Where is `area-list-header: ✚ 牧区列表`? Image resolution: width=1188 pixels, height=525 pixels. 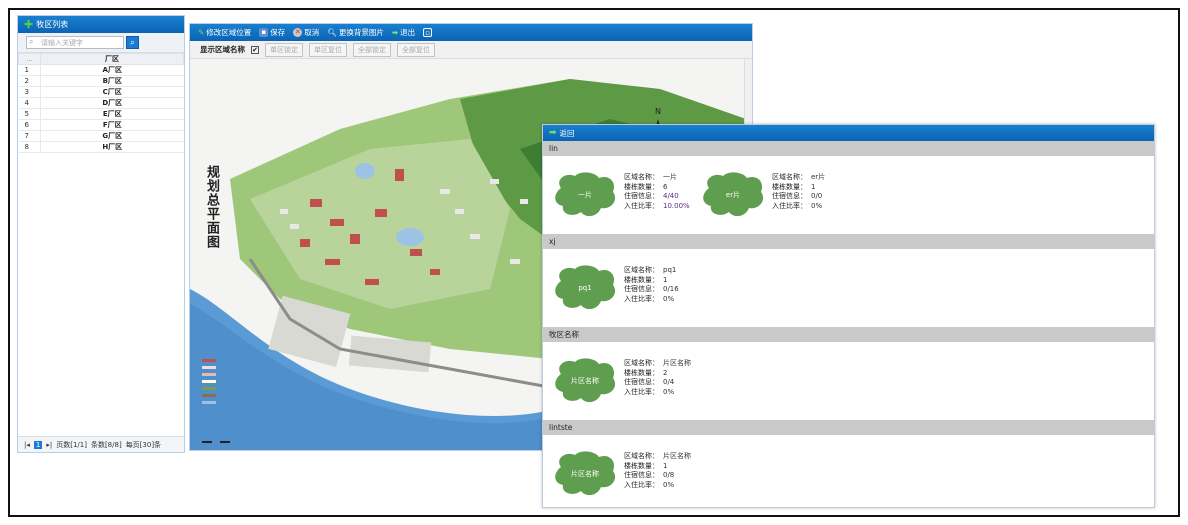
area-list-header: ✚ 牧区列表 is located at coordinates (101, 24).